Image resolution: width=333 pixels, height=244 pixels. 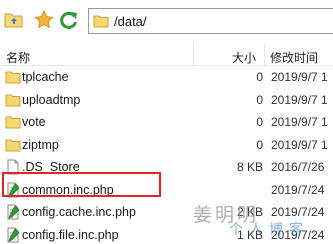 I want to click on file-date: 2016/7/26, so click(x=298, y=167).